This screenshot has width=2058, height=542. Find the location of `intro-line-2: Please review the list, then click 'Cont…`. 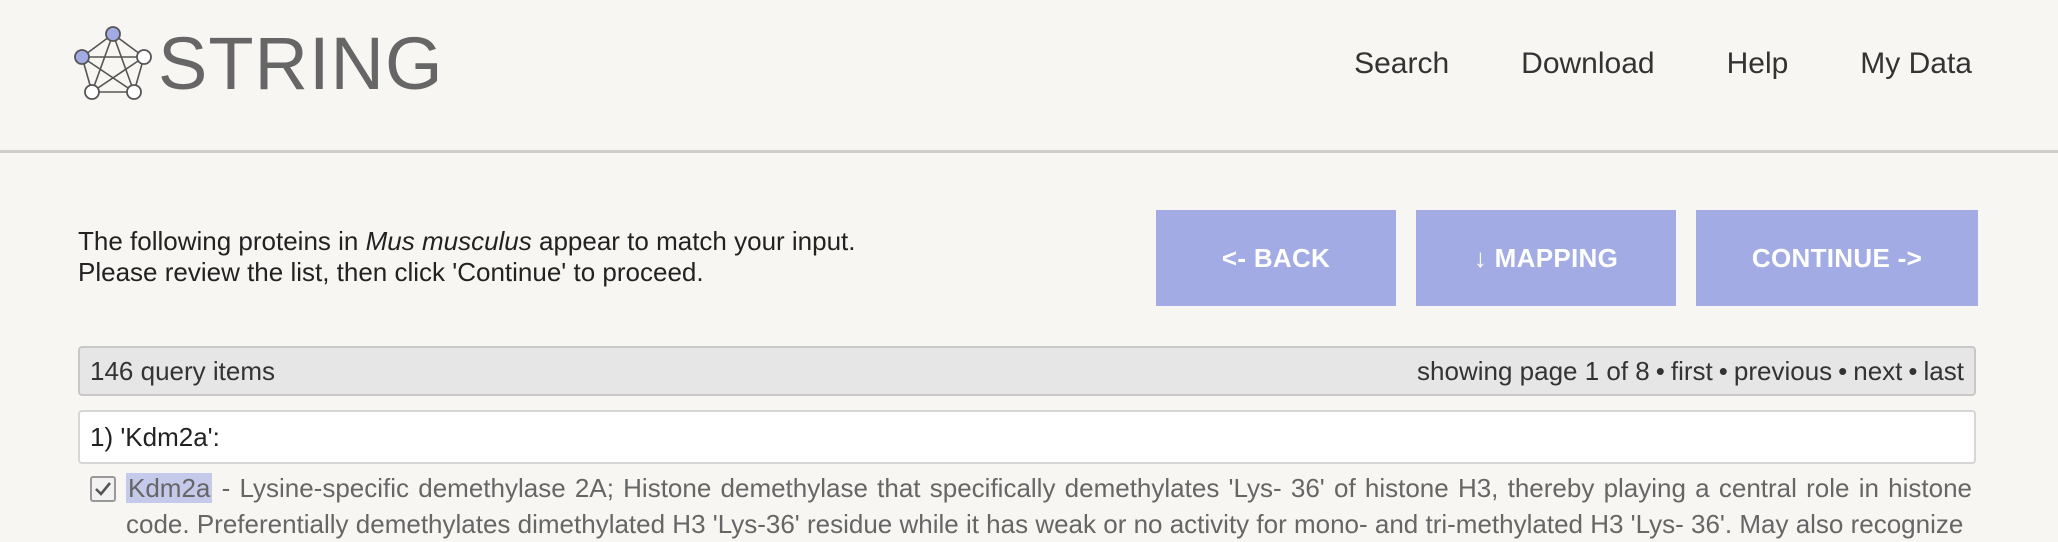

intro-line-2: Please review the list, then click 'Cont… is located at coordinates (391, 272).